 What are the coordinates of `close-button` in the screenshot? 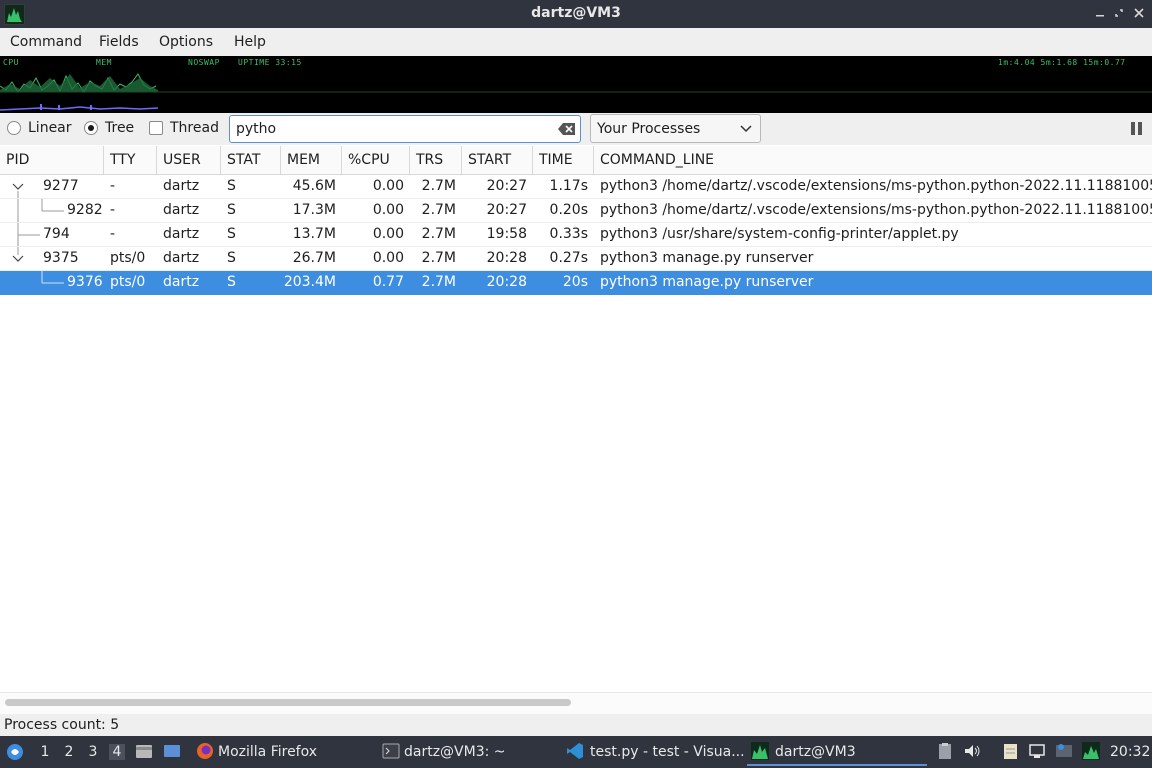 It's located at (1139, 13).